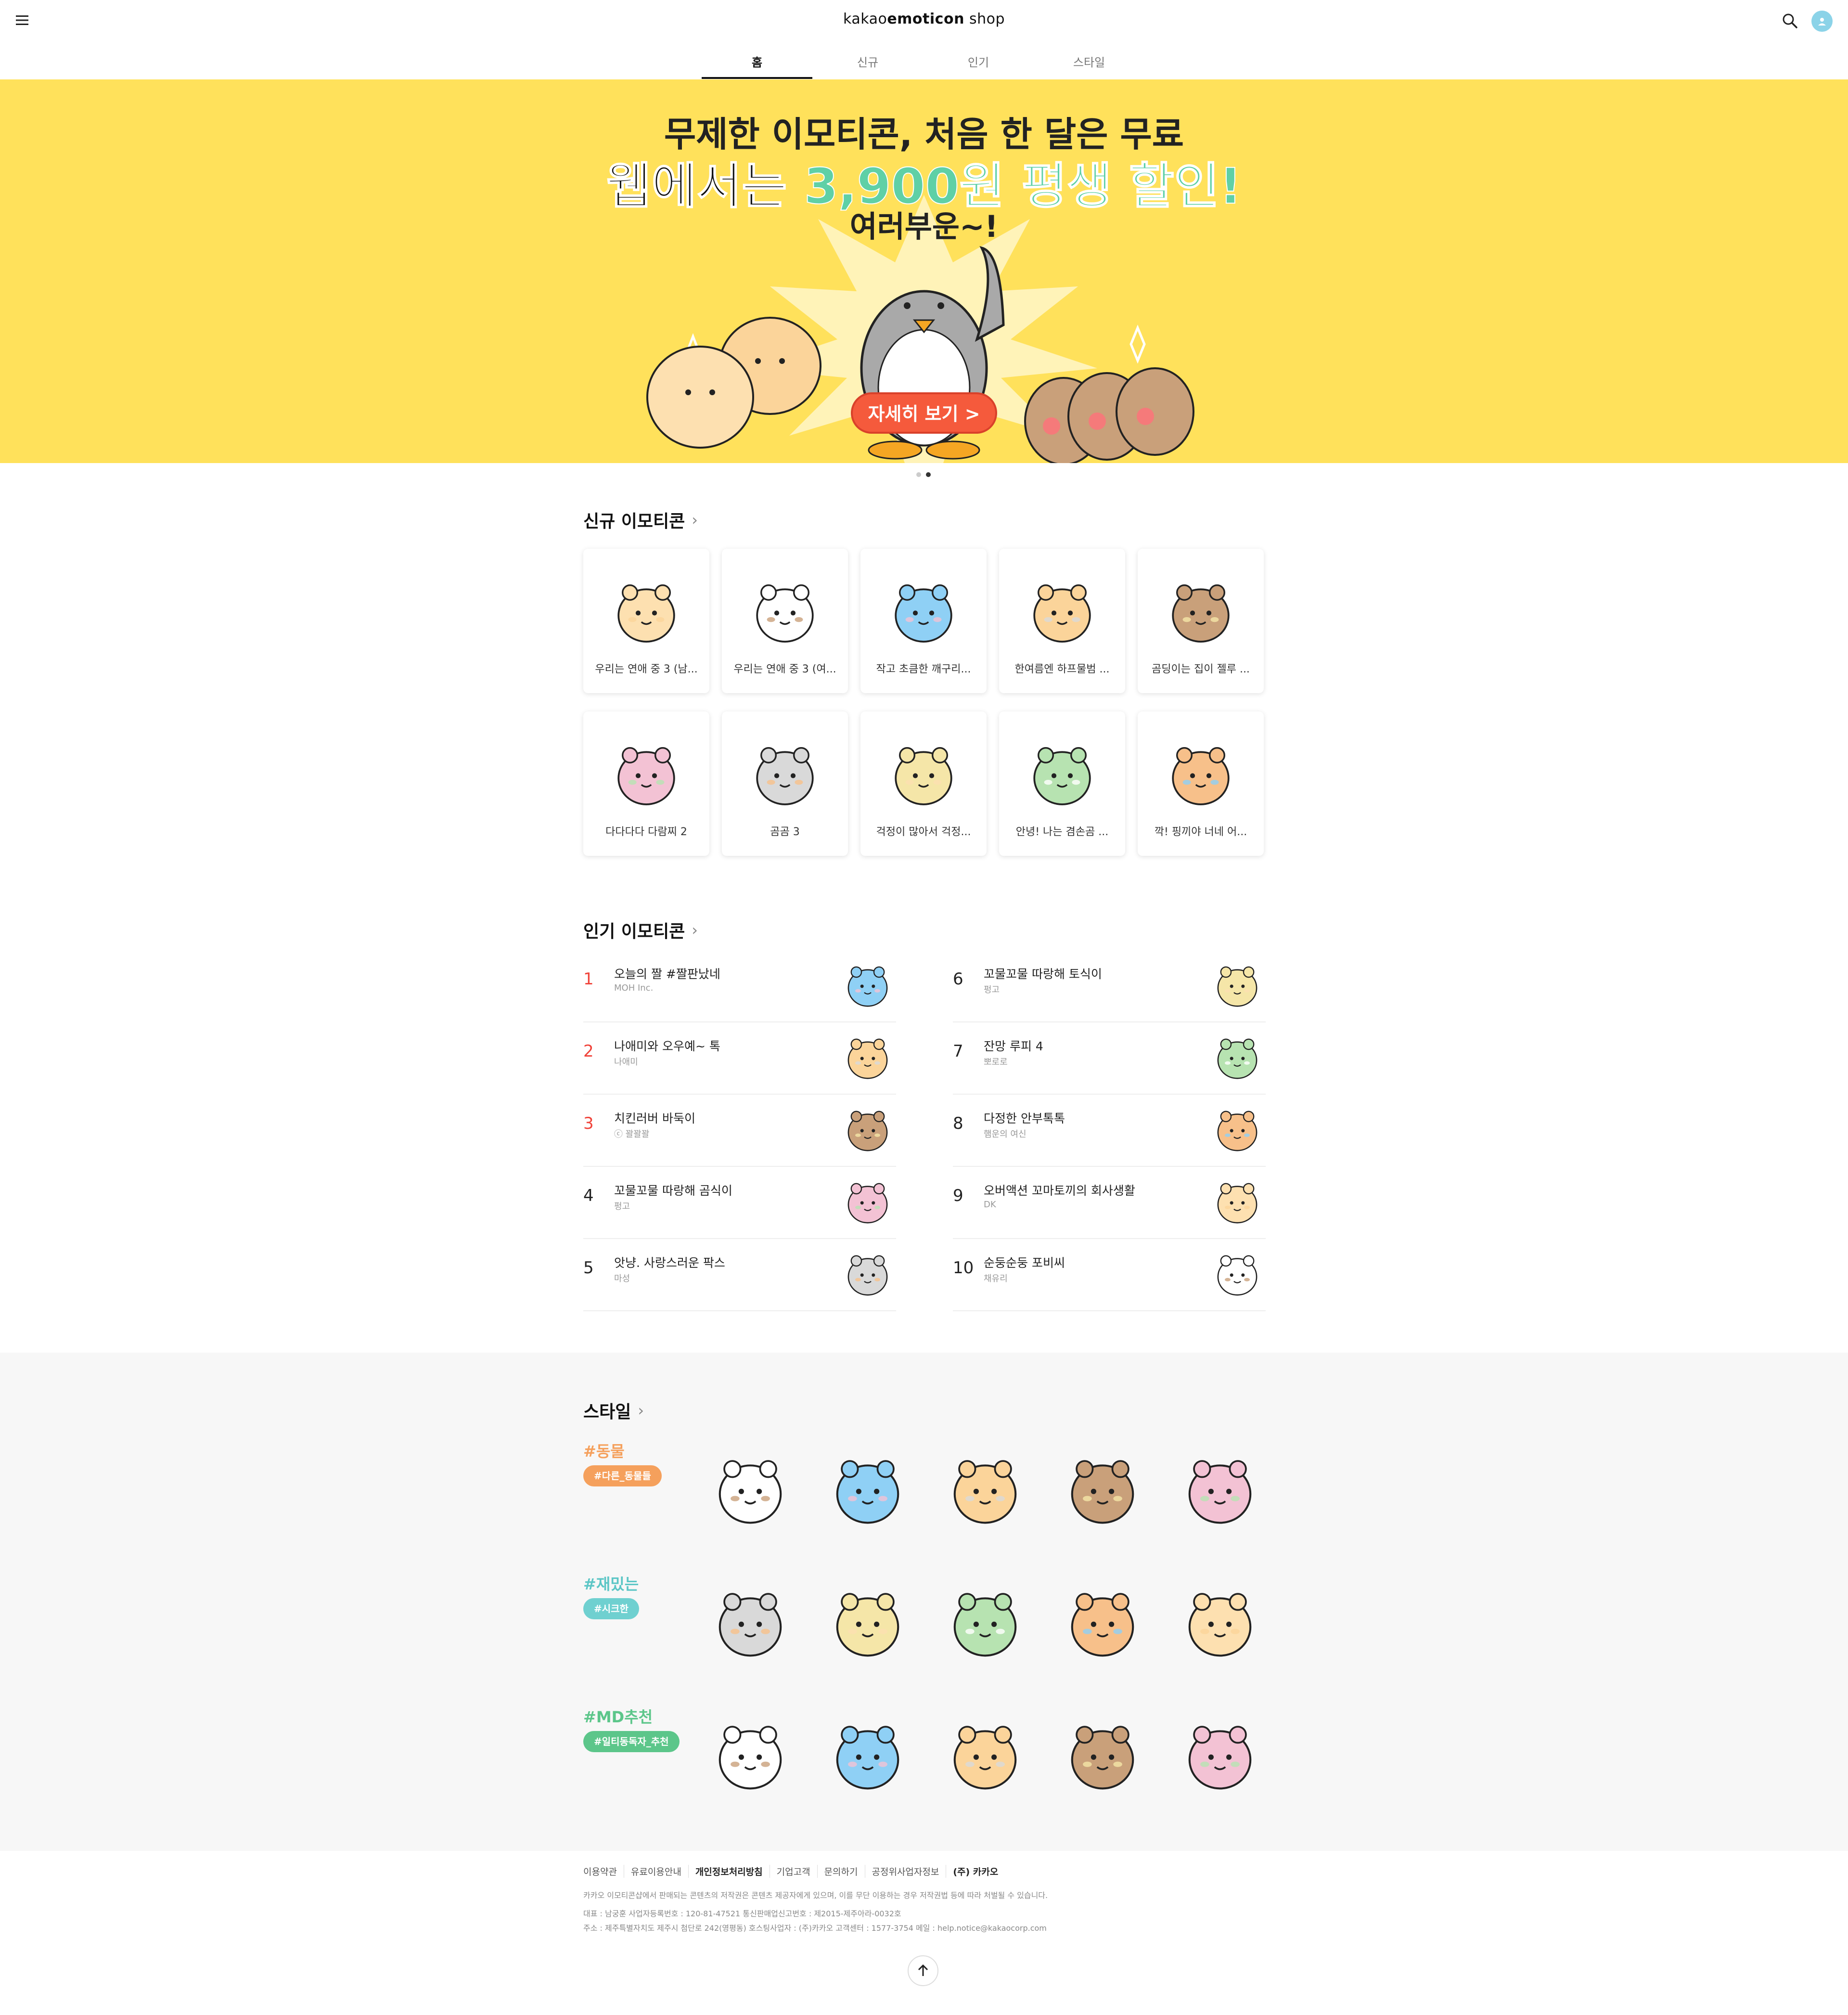 The image size is (1848, 2015). Describe the element at coordinates (739, 1275) in the screenshot. I see `popular-row: 5 앗냥. 사랑스러운 팍스 마성` at that location.